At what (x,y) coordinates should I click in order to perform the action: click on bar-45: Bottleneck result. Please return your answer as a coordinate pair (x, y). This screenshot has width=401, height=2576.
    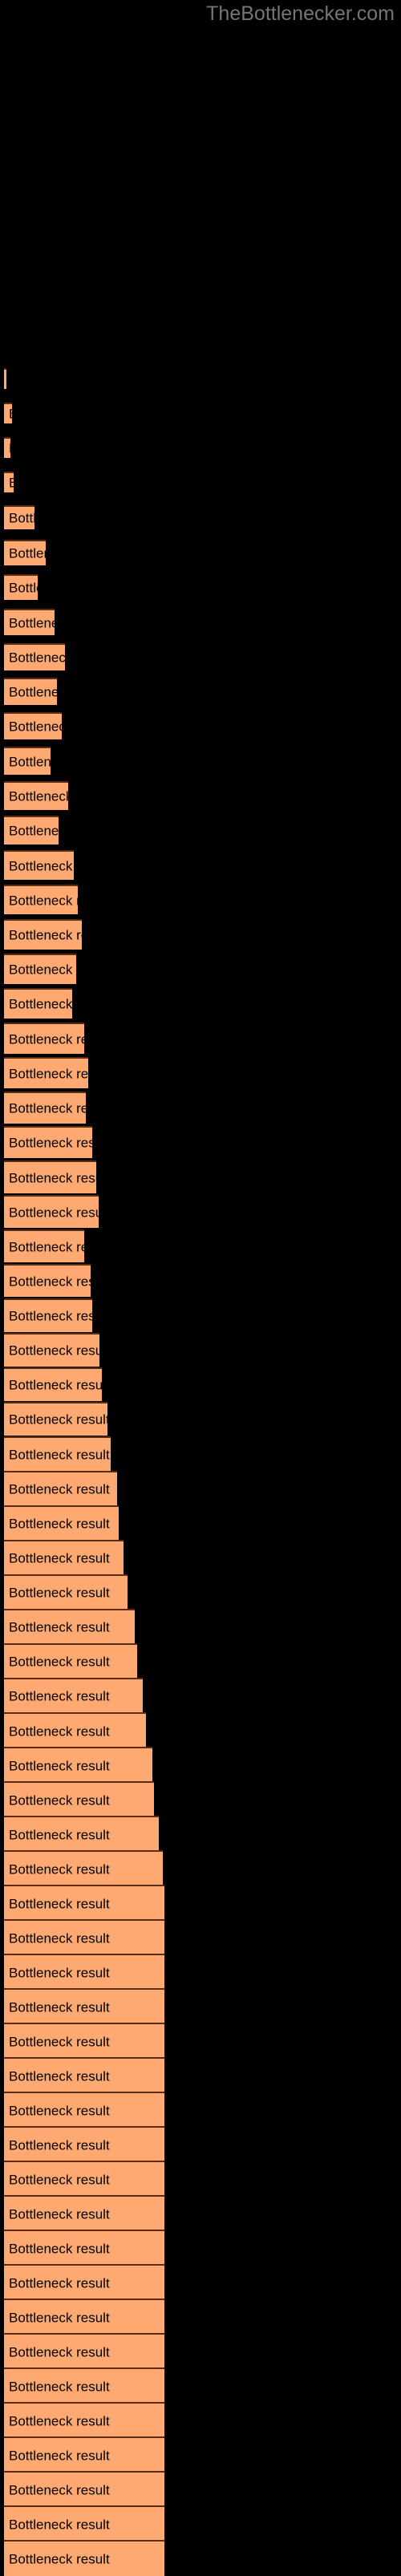
    Looking at the image, I should click on (84, 1903).